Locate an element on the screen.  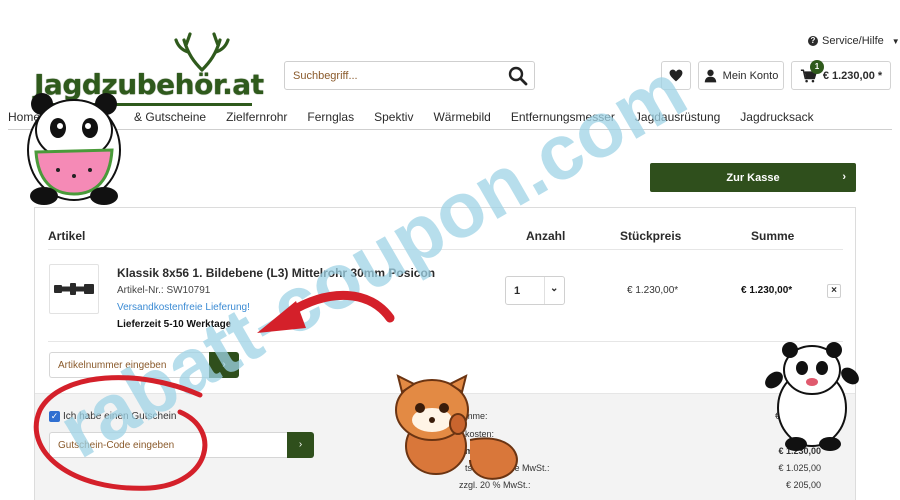
search-box is located at coordinates (409, 75).